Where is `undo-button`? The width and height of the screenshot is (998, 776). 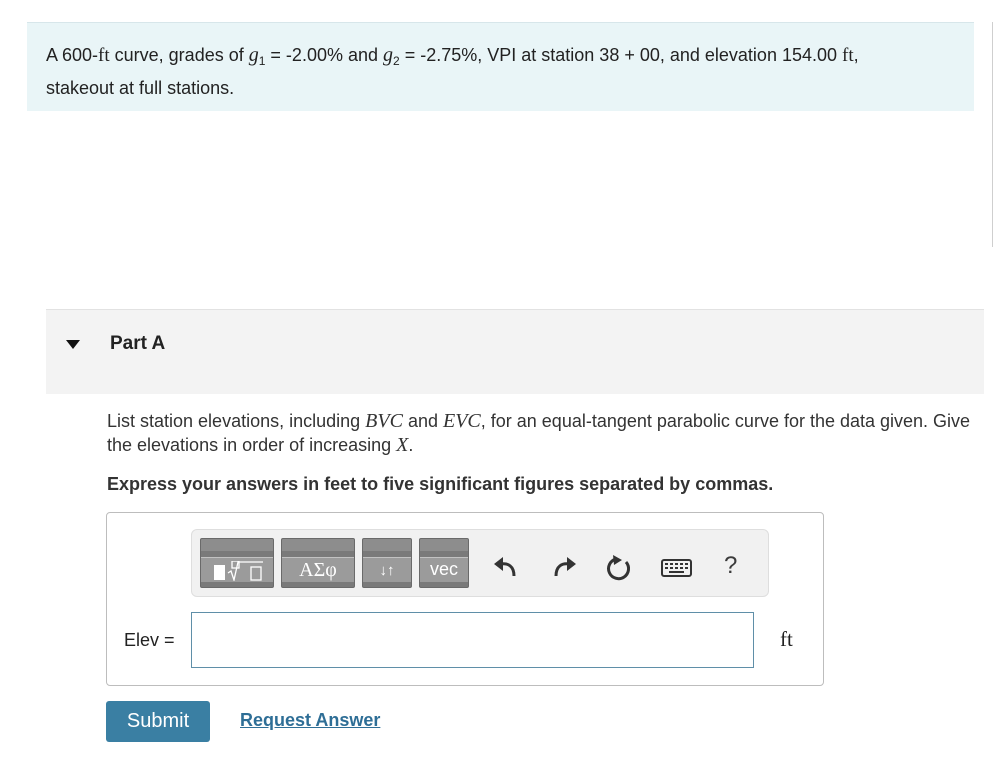 undo-button is located at coordinates (506, 568).